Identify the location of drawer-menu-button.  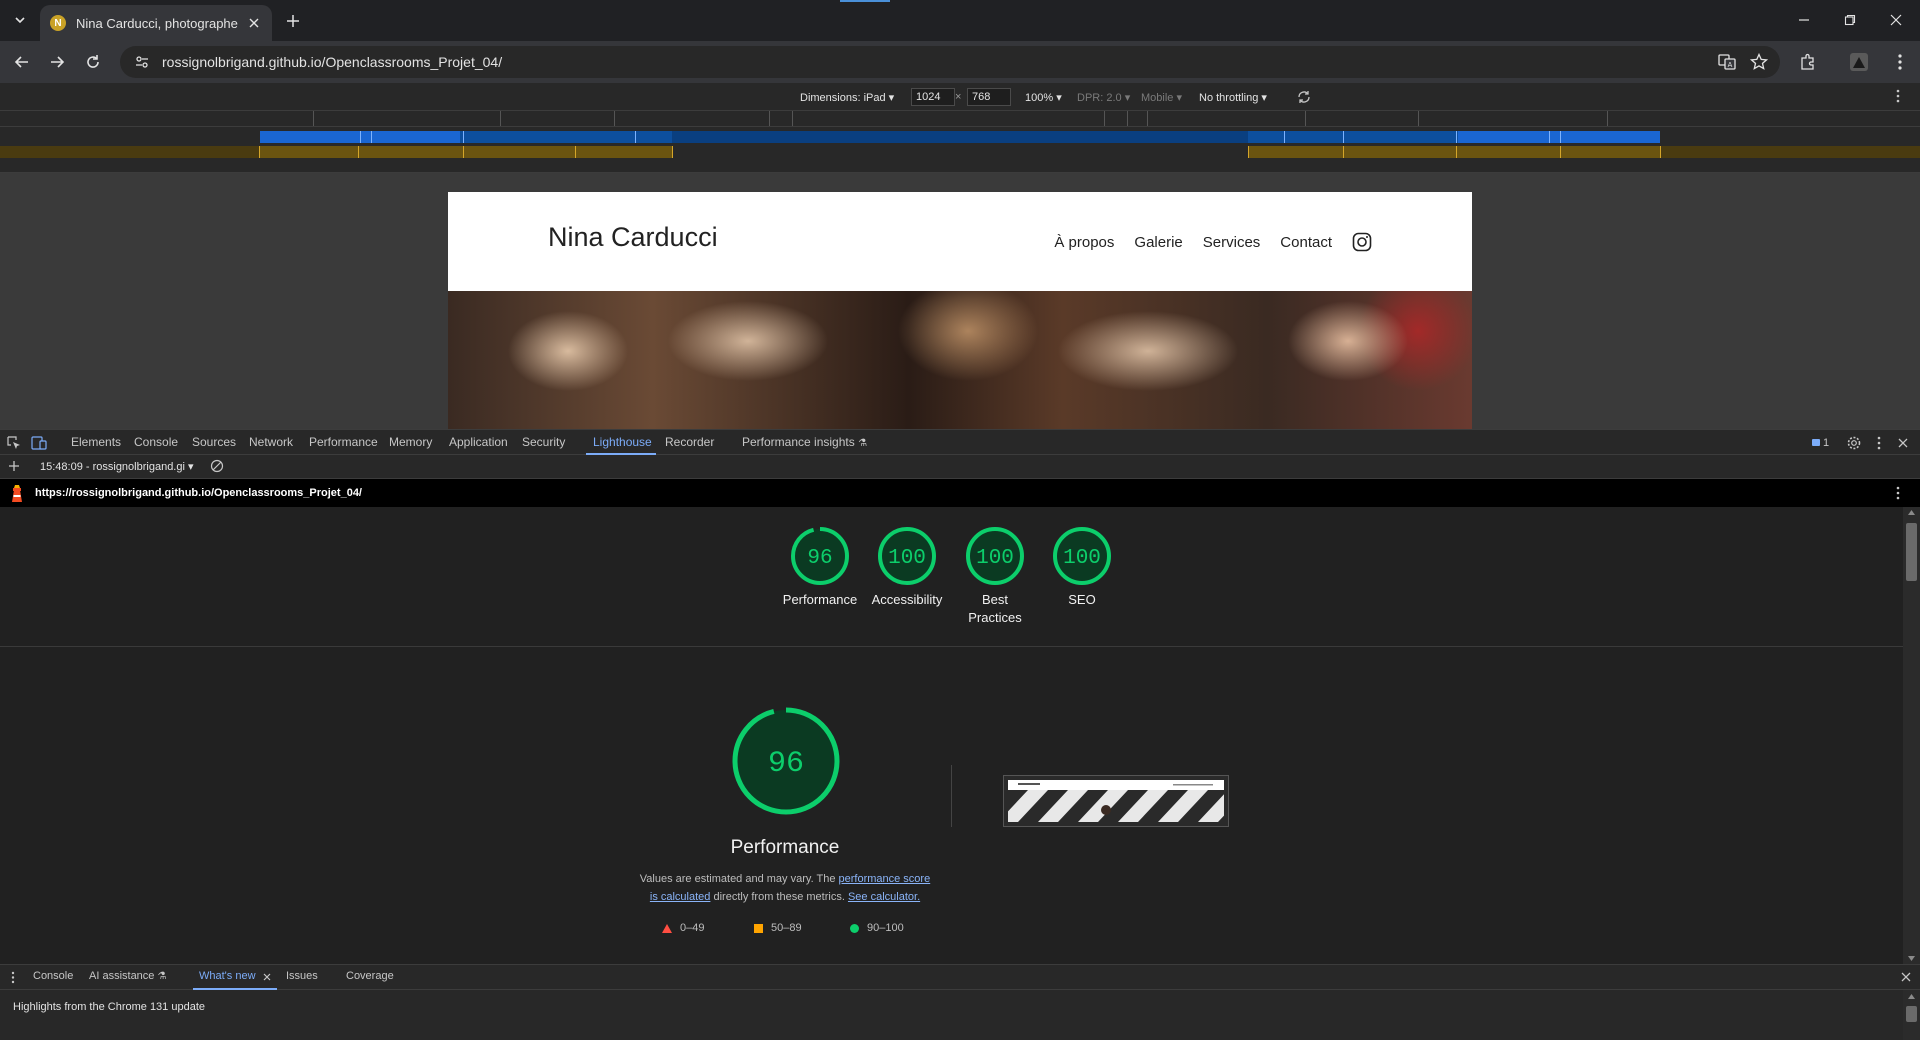
(13, 977).